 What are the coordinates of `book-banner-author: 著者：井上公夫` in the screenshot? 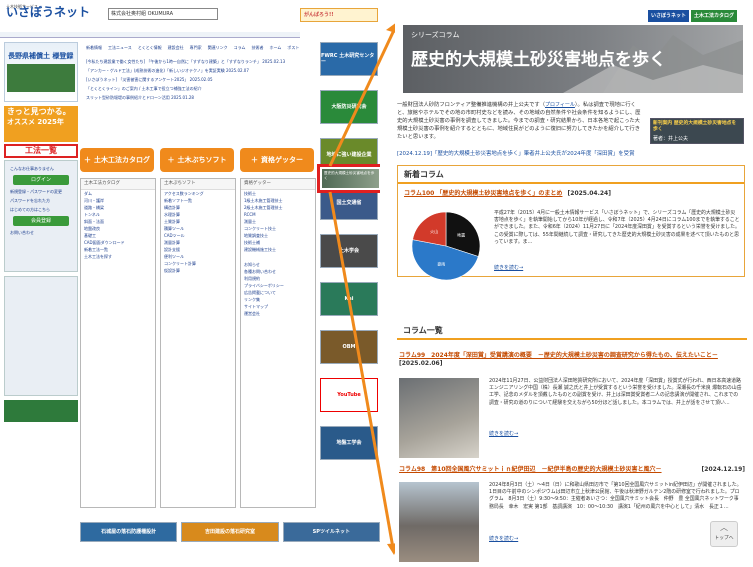 It's located at (671, 139).